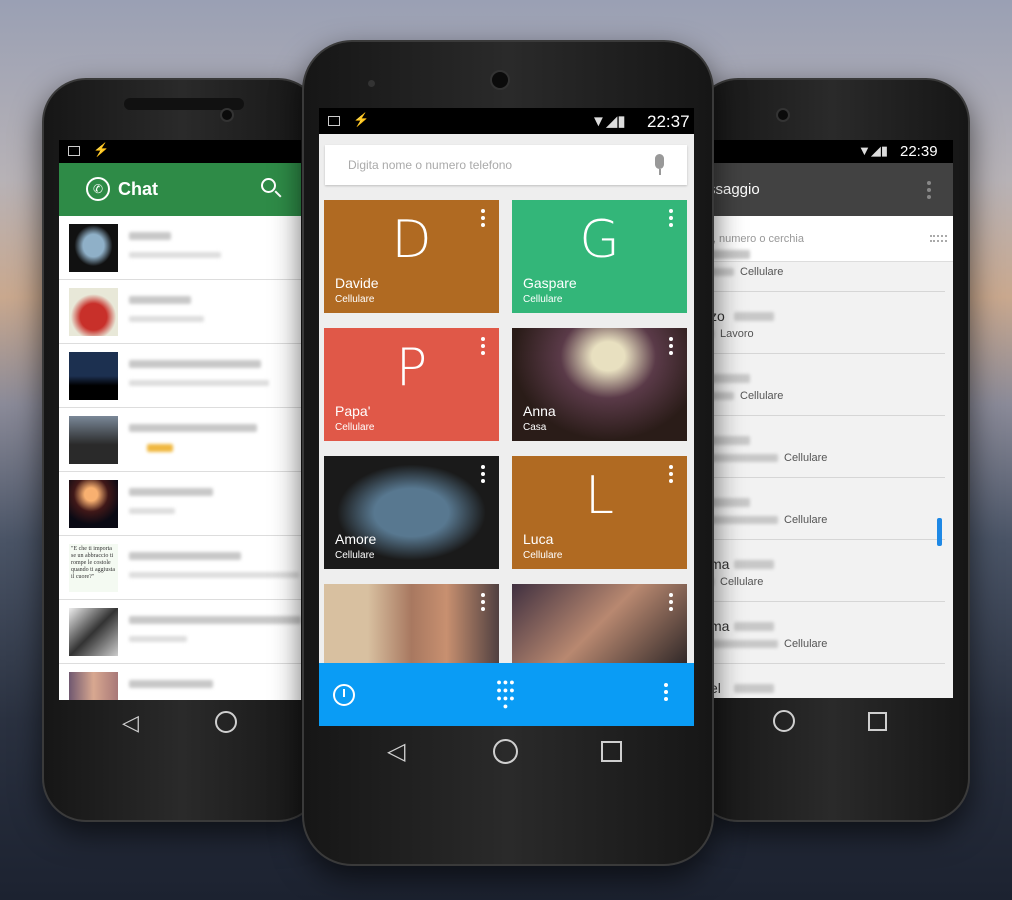 Image resolution: width=1012 pixels, height=900 pixels. I want to click on contact-initial: P, so click(411, 368).